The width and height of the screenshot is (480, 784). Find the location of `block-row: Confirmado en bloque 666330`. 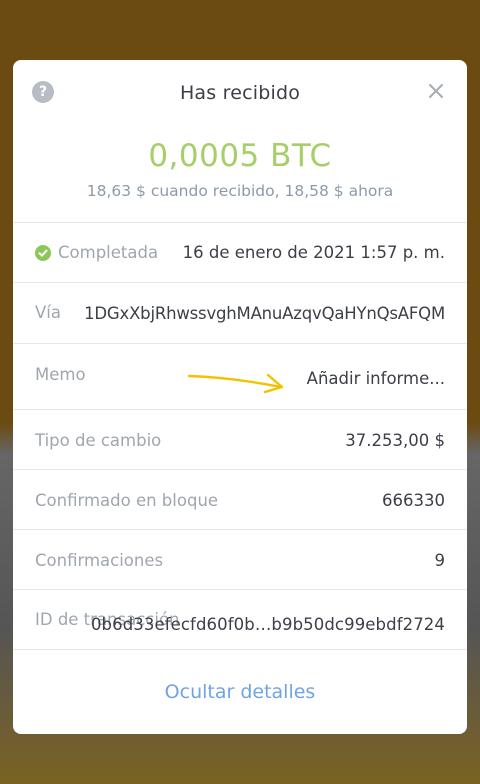

block-row: Confirmado en bloque 666330 is located at coordinates (240, 499).